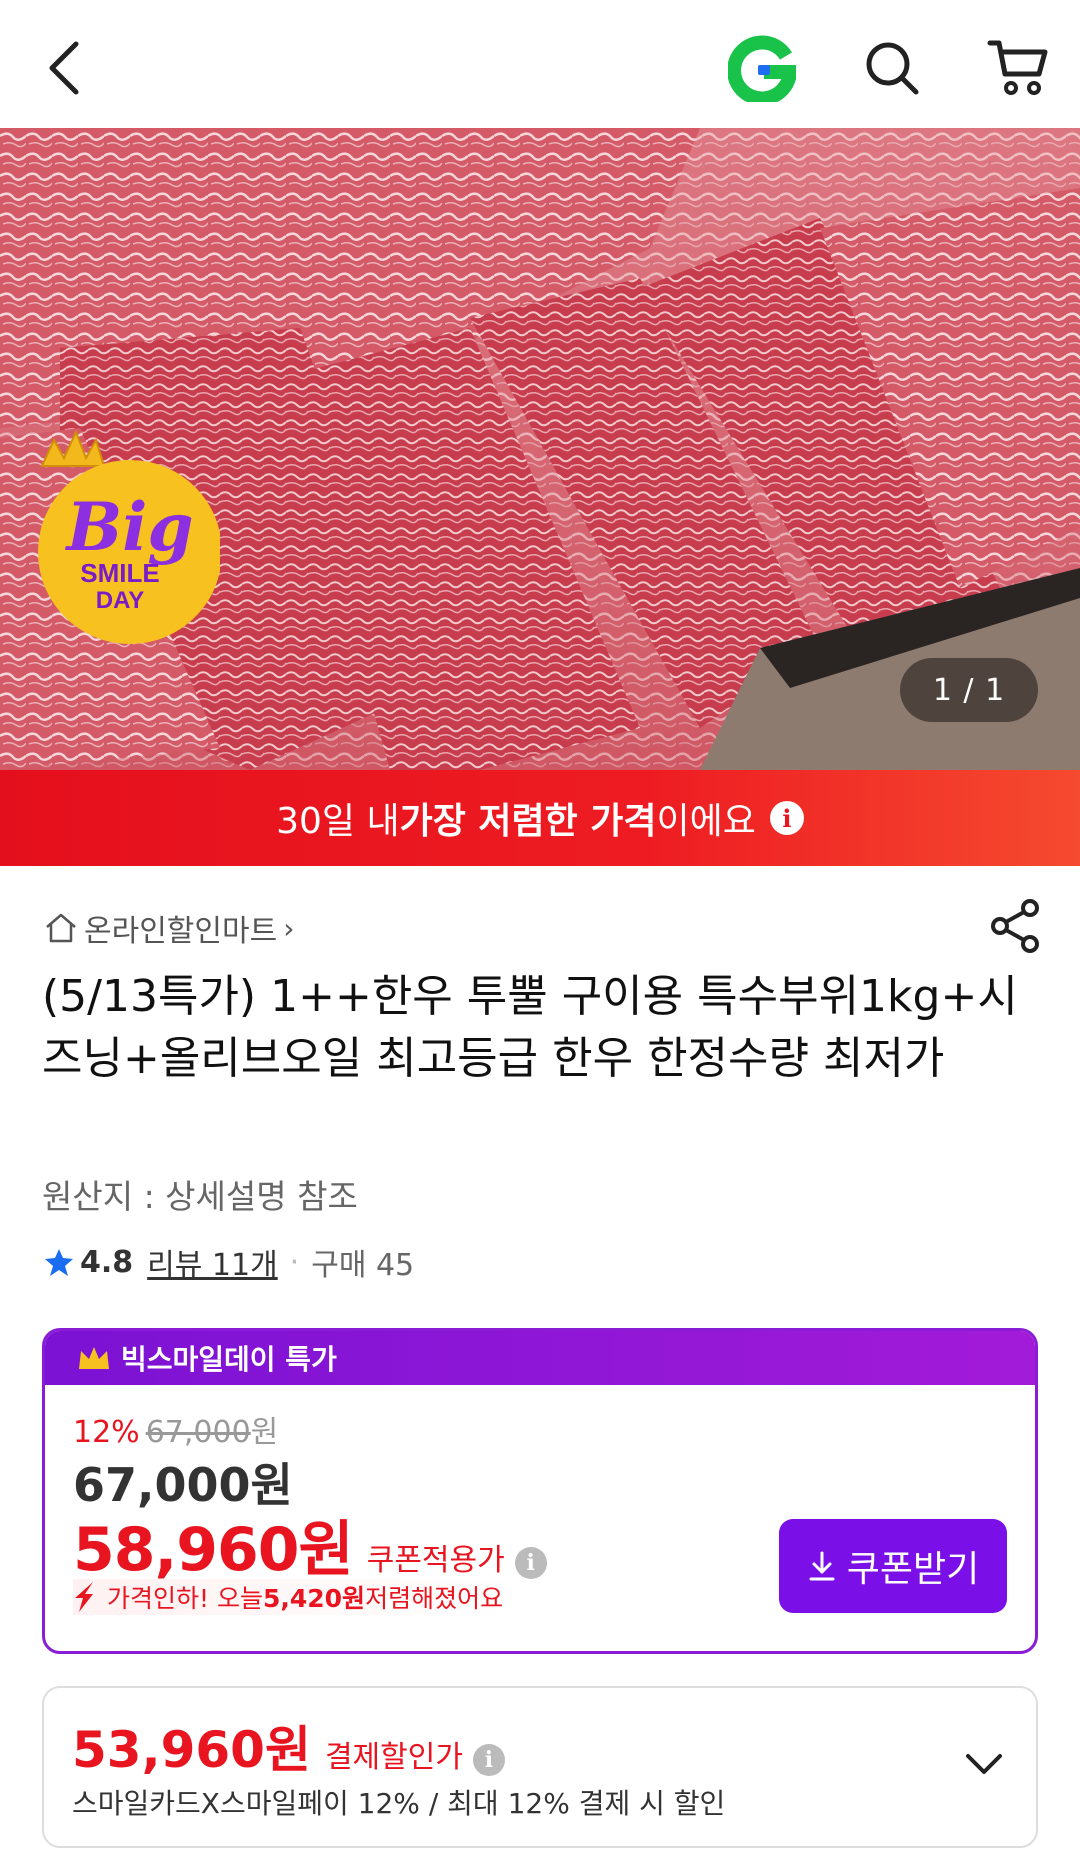  I want to click on discount-row: 12% 67,000원, so click(175, 1429).